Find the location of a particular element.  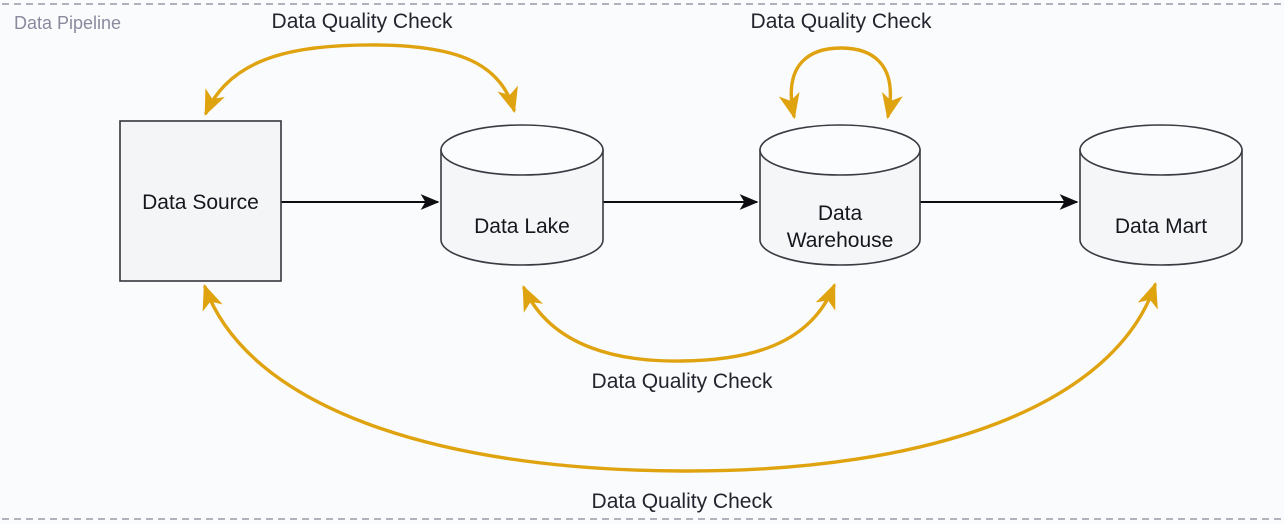

data-lake-top-ellipse is located at coordinates (522, 150).